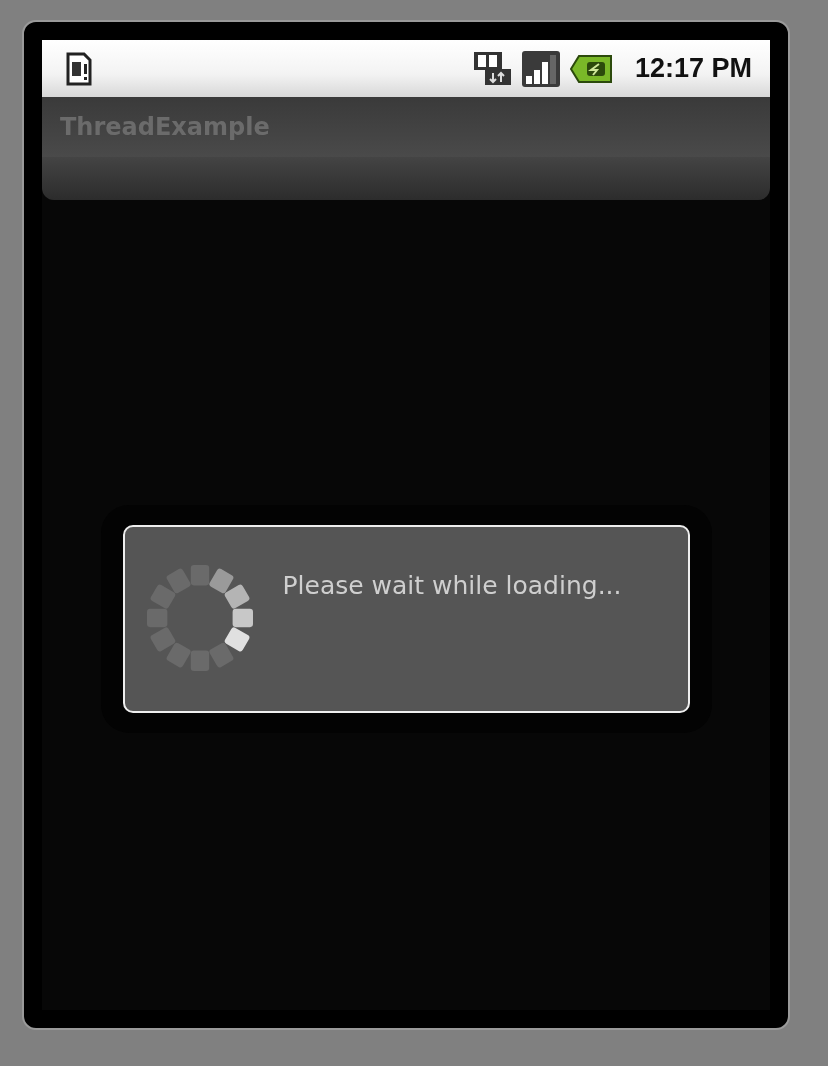 The height and width of the screenshot is (1066, 828). What do you see at coordinates (199, 618) in the screenshot?
I see `loading-spinner-icon` at bounding box center [199, 618].